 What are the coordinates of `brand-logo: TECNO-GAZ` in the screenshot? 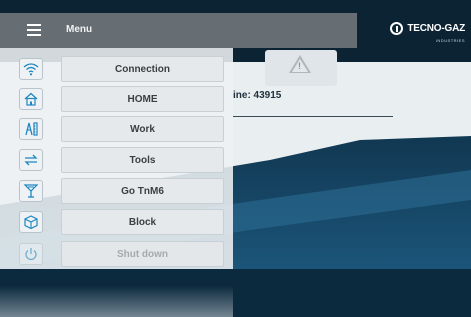 It's located at (427, 28).